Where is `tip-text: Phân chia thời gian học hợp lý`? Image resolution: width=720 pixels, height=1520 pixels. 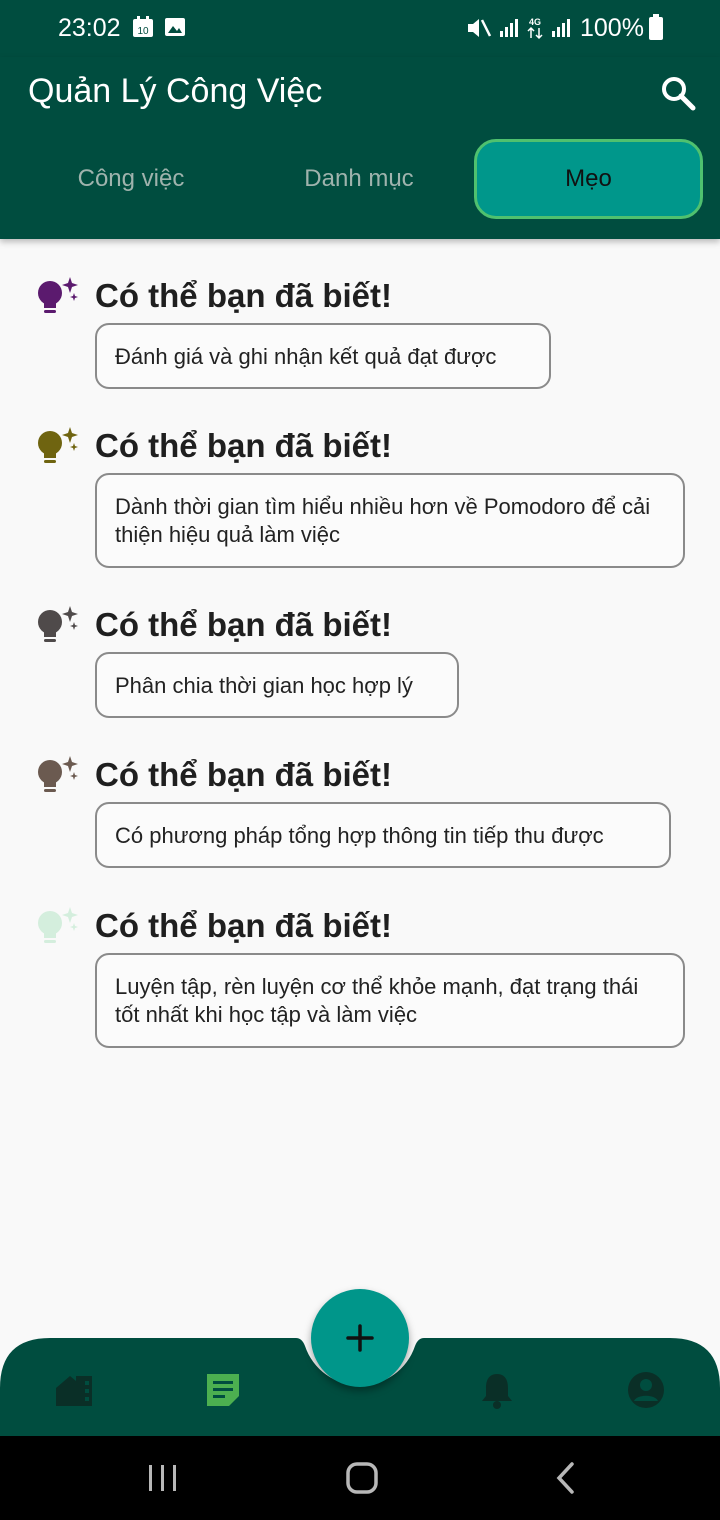 tip-text: Phân chia thời gian học hợp lý is located at coordinates (277, 685).